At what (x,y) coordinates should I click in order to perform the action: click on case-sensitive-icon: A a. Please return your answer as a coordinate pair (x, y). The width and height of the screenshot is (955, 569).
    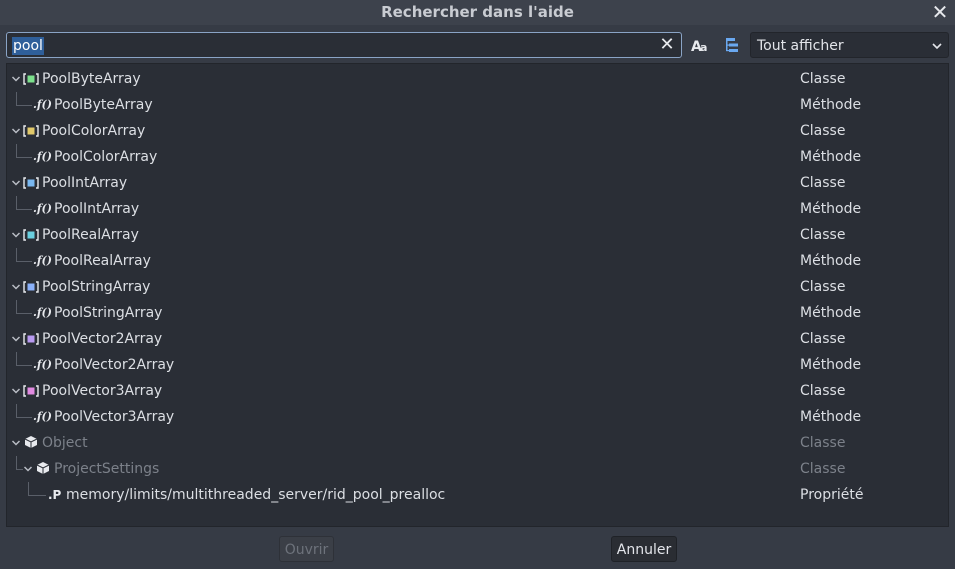
    Looking at the image, I should click on (700, 45).